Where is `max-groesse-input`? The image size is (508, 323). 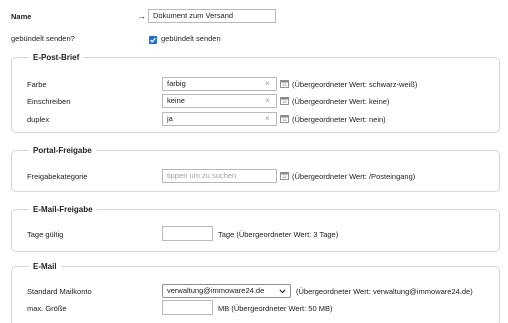
max-groesse-input is located at coordinates (187, 307).